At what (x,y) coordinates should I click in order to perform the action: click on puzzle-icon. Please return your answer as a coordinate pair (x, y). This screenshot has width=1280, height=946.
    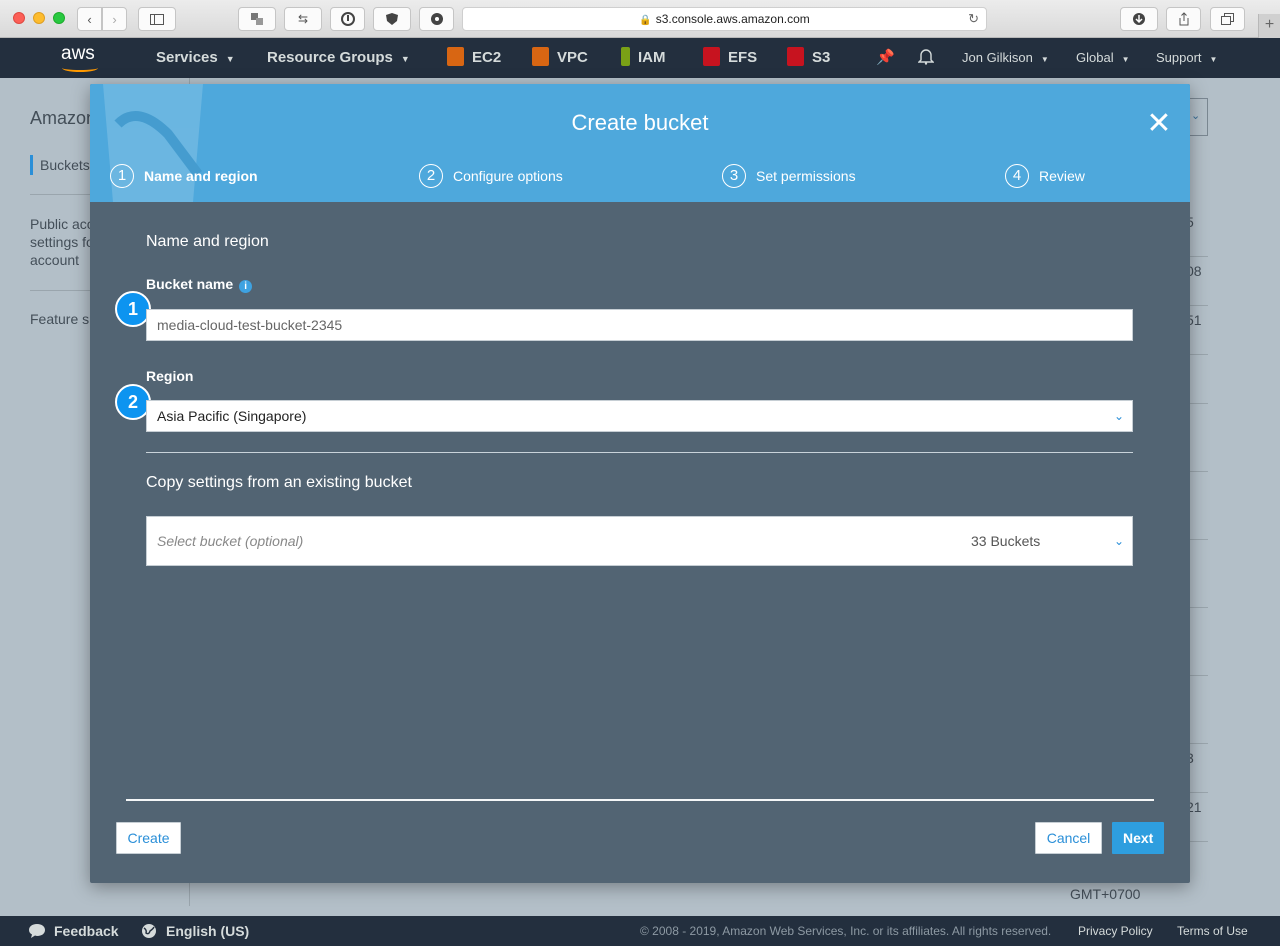
    Looking at the image, I should click on (257, 19).